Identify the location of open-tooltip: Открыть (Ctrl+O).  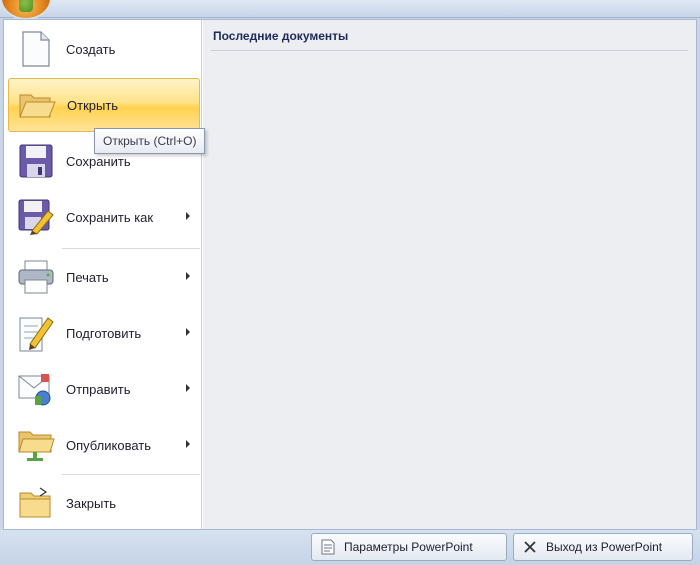
(150, 141).